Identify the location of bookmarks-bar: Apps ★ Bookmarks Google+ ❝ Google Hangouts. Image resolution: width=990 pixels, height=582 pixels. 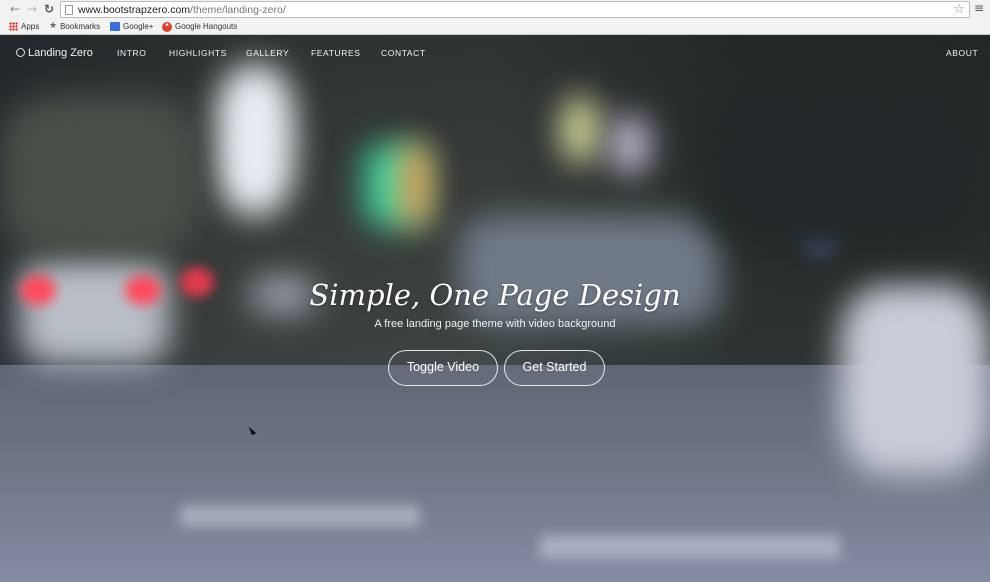
(495, 26).